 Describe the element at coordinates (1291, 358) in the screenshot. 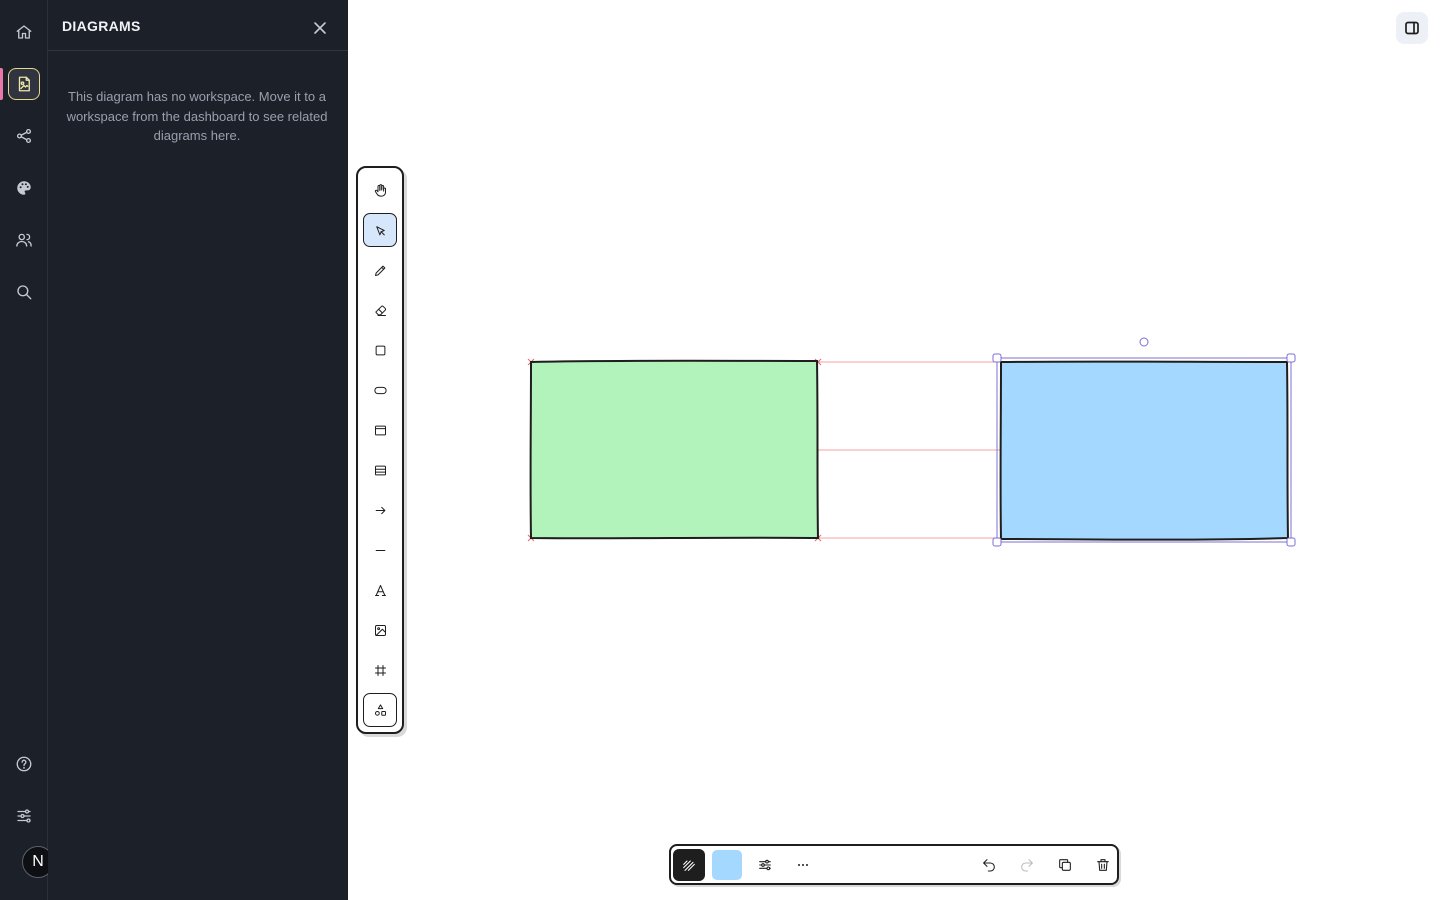

I see `resize-handle-ne` at that location.